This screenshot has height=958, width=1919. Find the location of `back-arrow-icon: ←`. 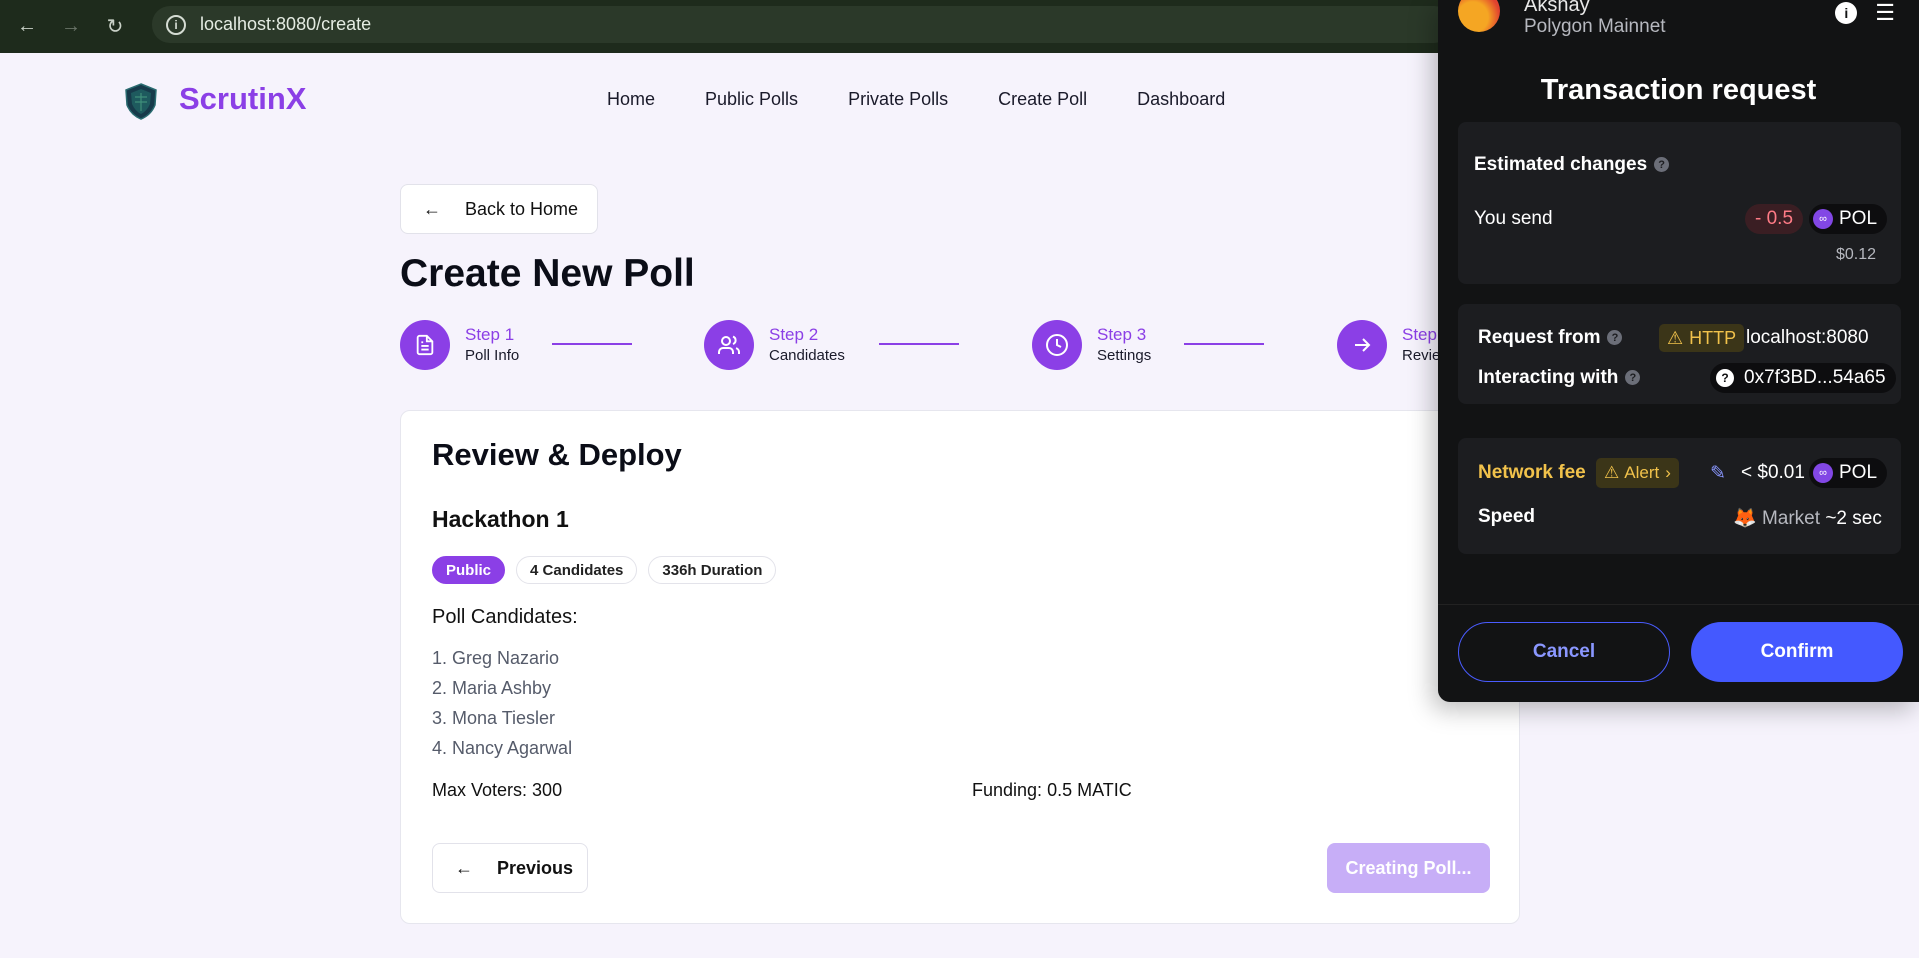

back-arrow-icon: ← is located at coordinates (27, 27).